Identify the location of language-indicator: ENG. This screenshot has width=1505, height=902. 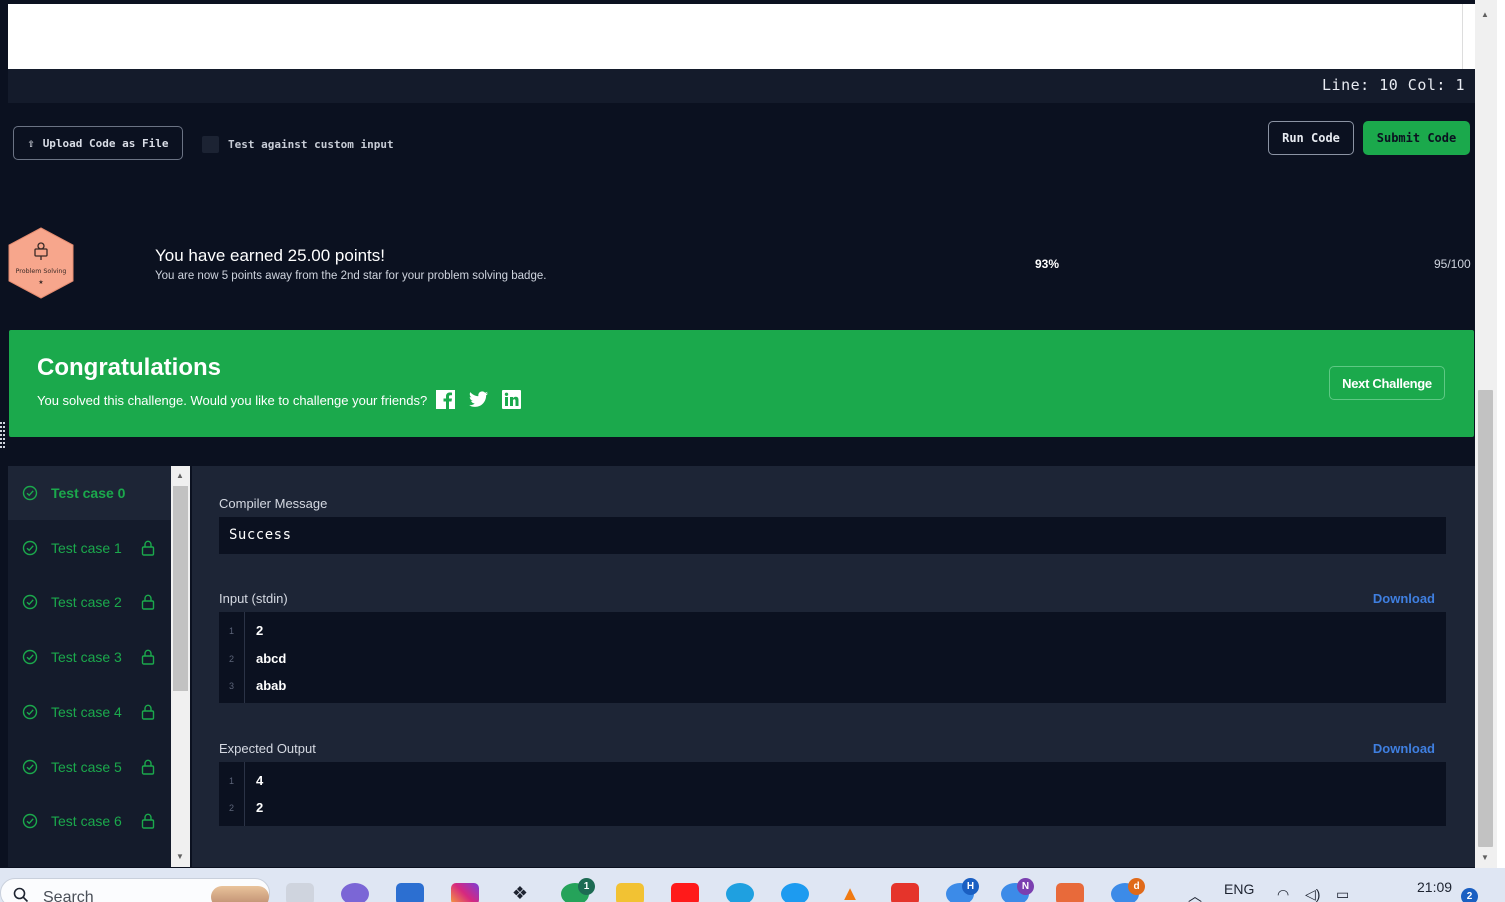
(1239, 889).